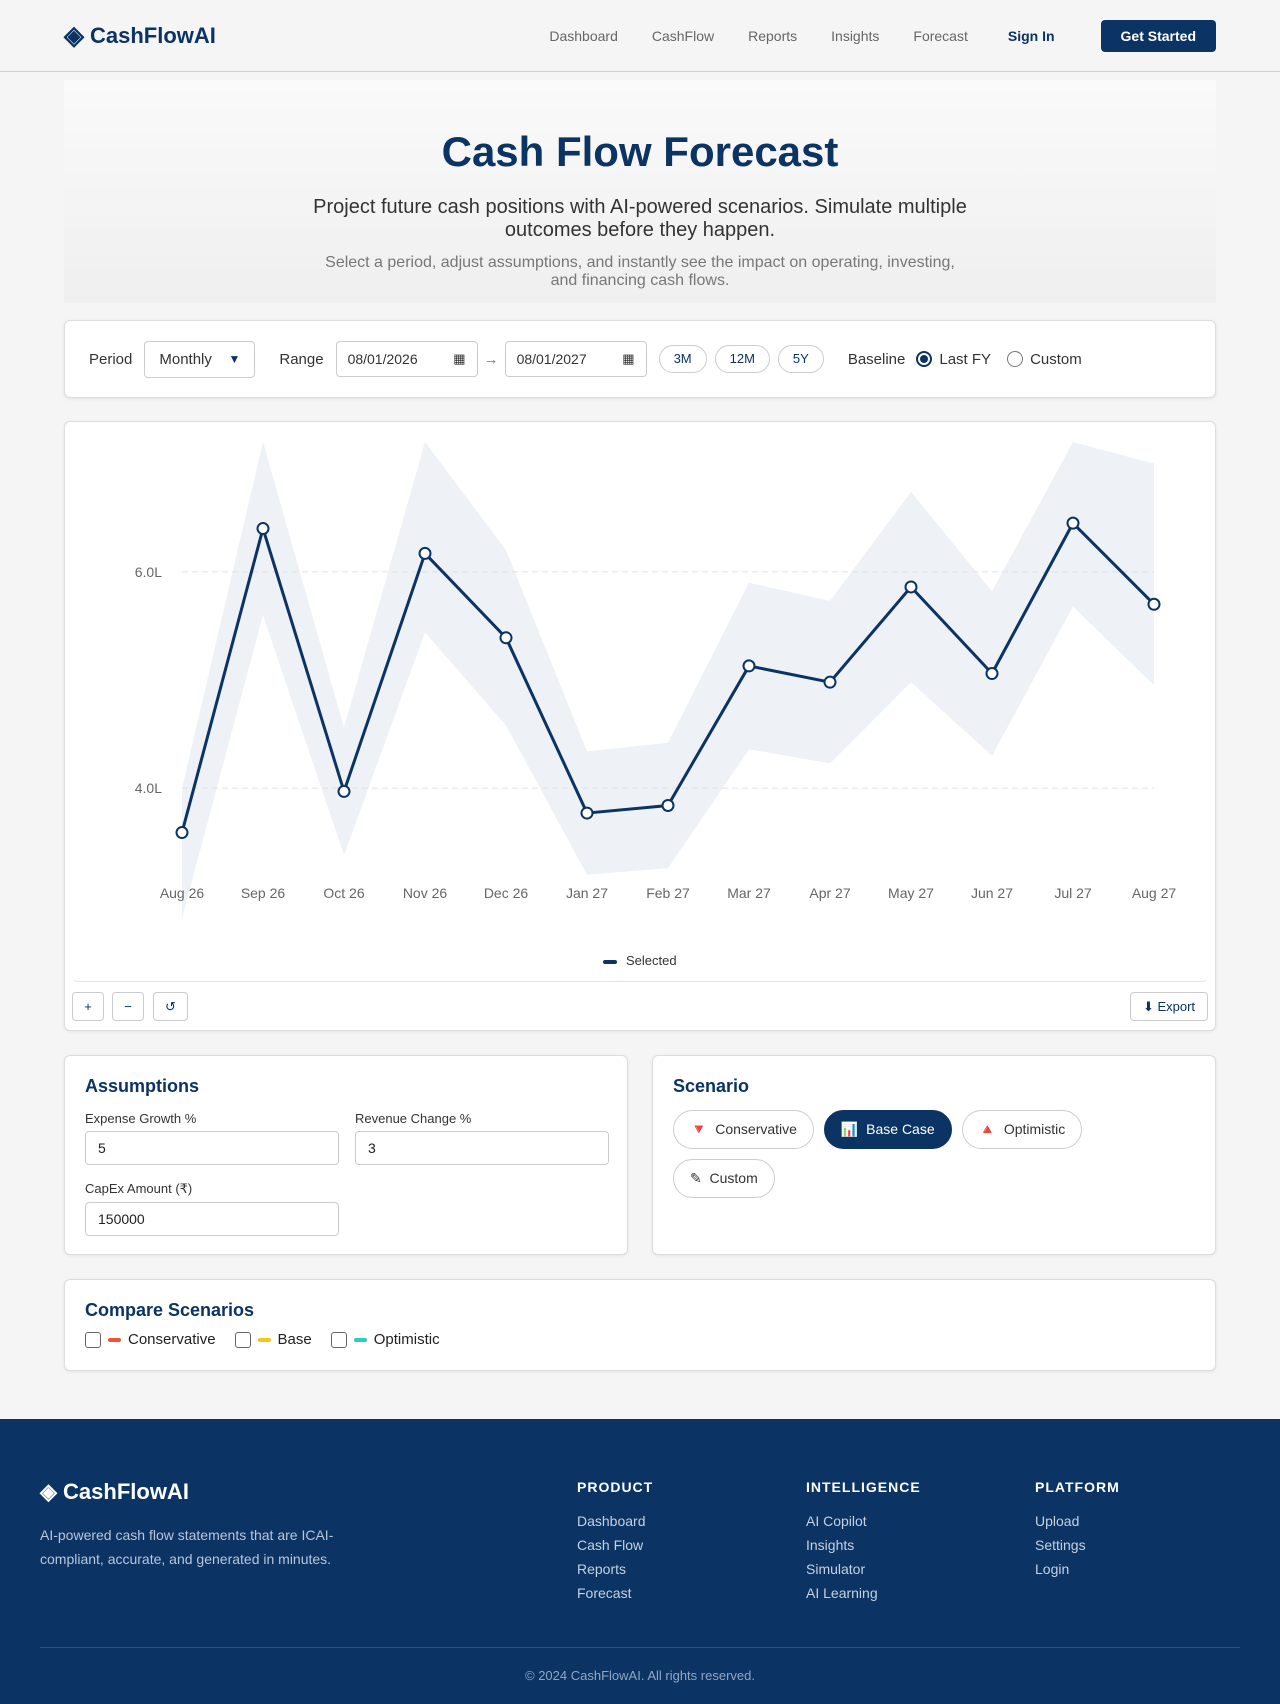 The height and width of the screenshot is (1704, 1280). What do you see at coordinates (863, 1521) in the screenshot?
I see `footer-link-ai-copilot: AI Copilot` at bounding box center [863, 1521].